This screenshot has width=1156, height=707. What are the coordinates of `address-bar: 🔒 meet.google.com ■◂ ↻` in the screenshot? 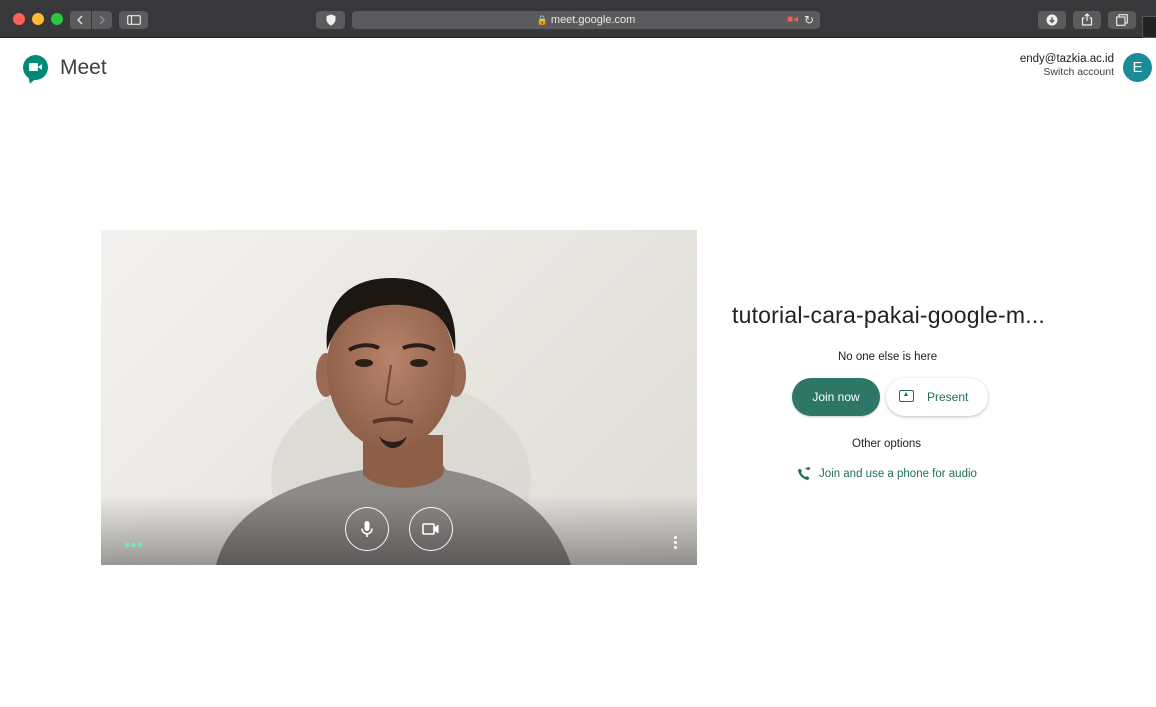 It's located at (586, 20).